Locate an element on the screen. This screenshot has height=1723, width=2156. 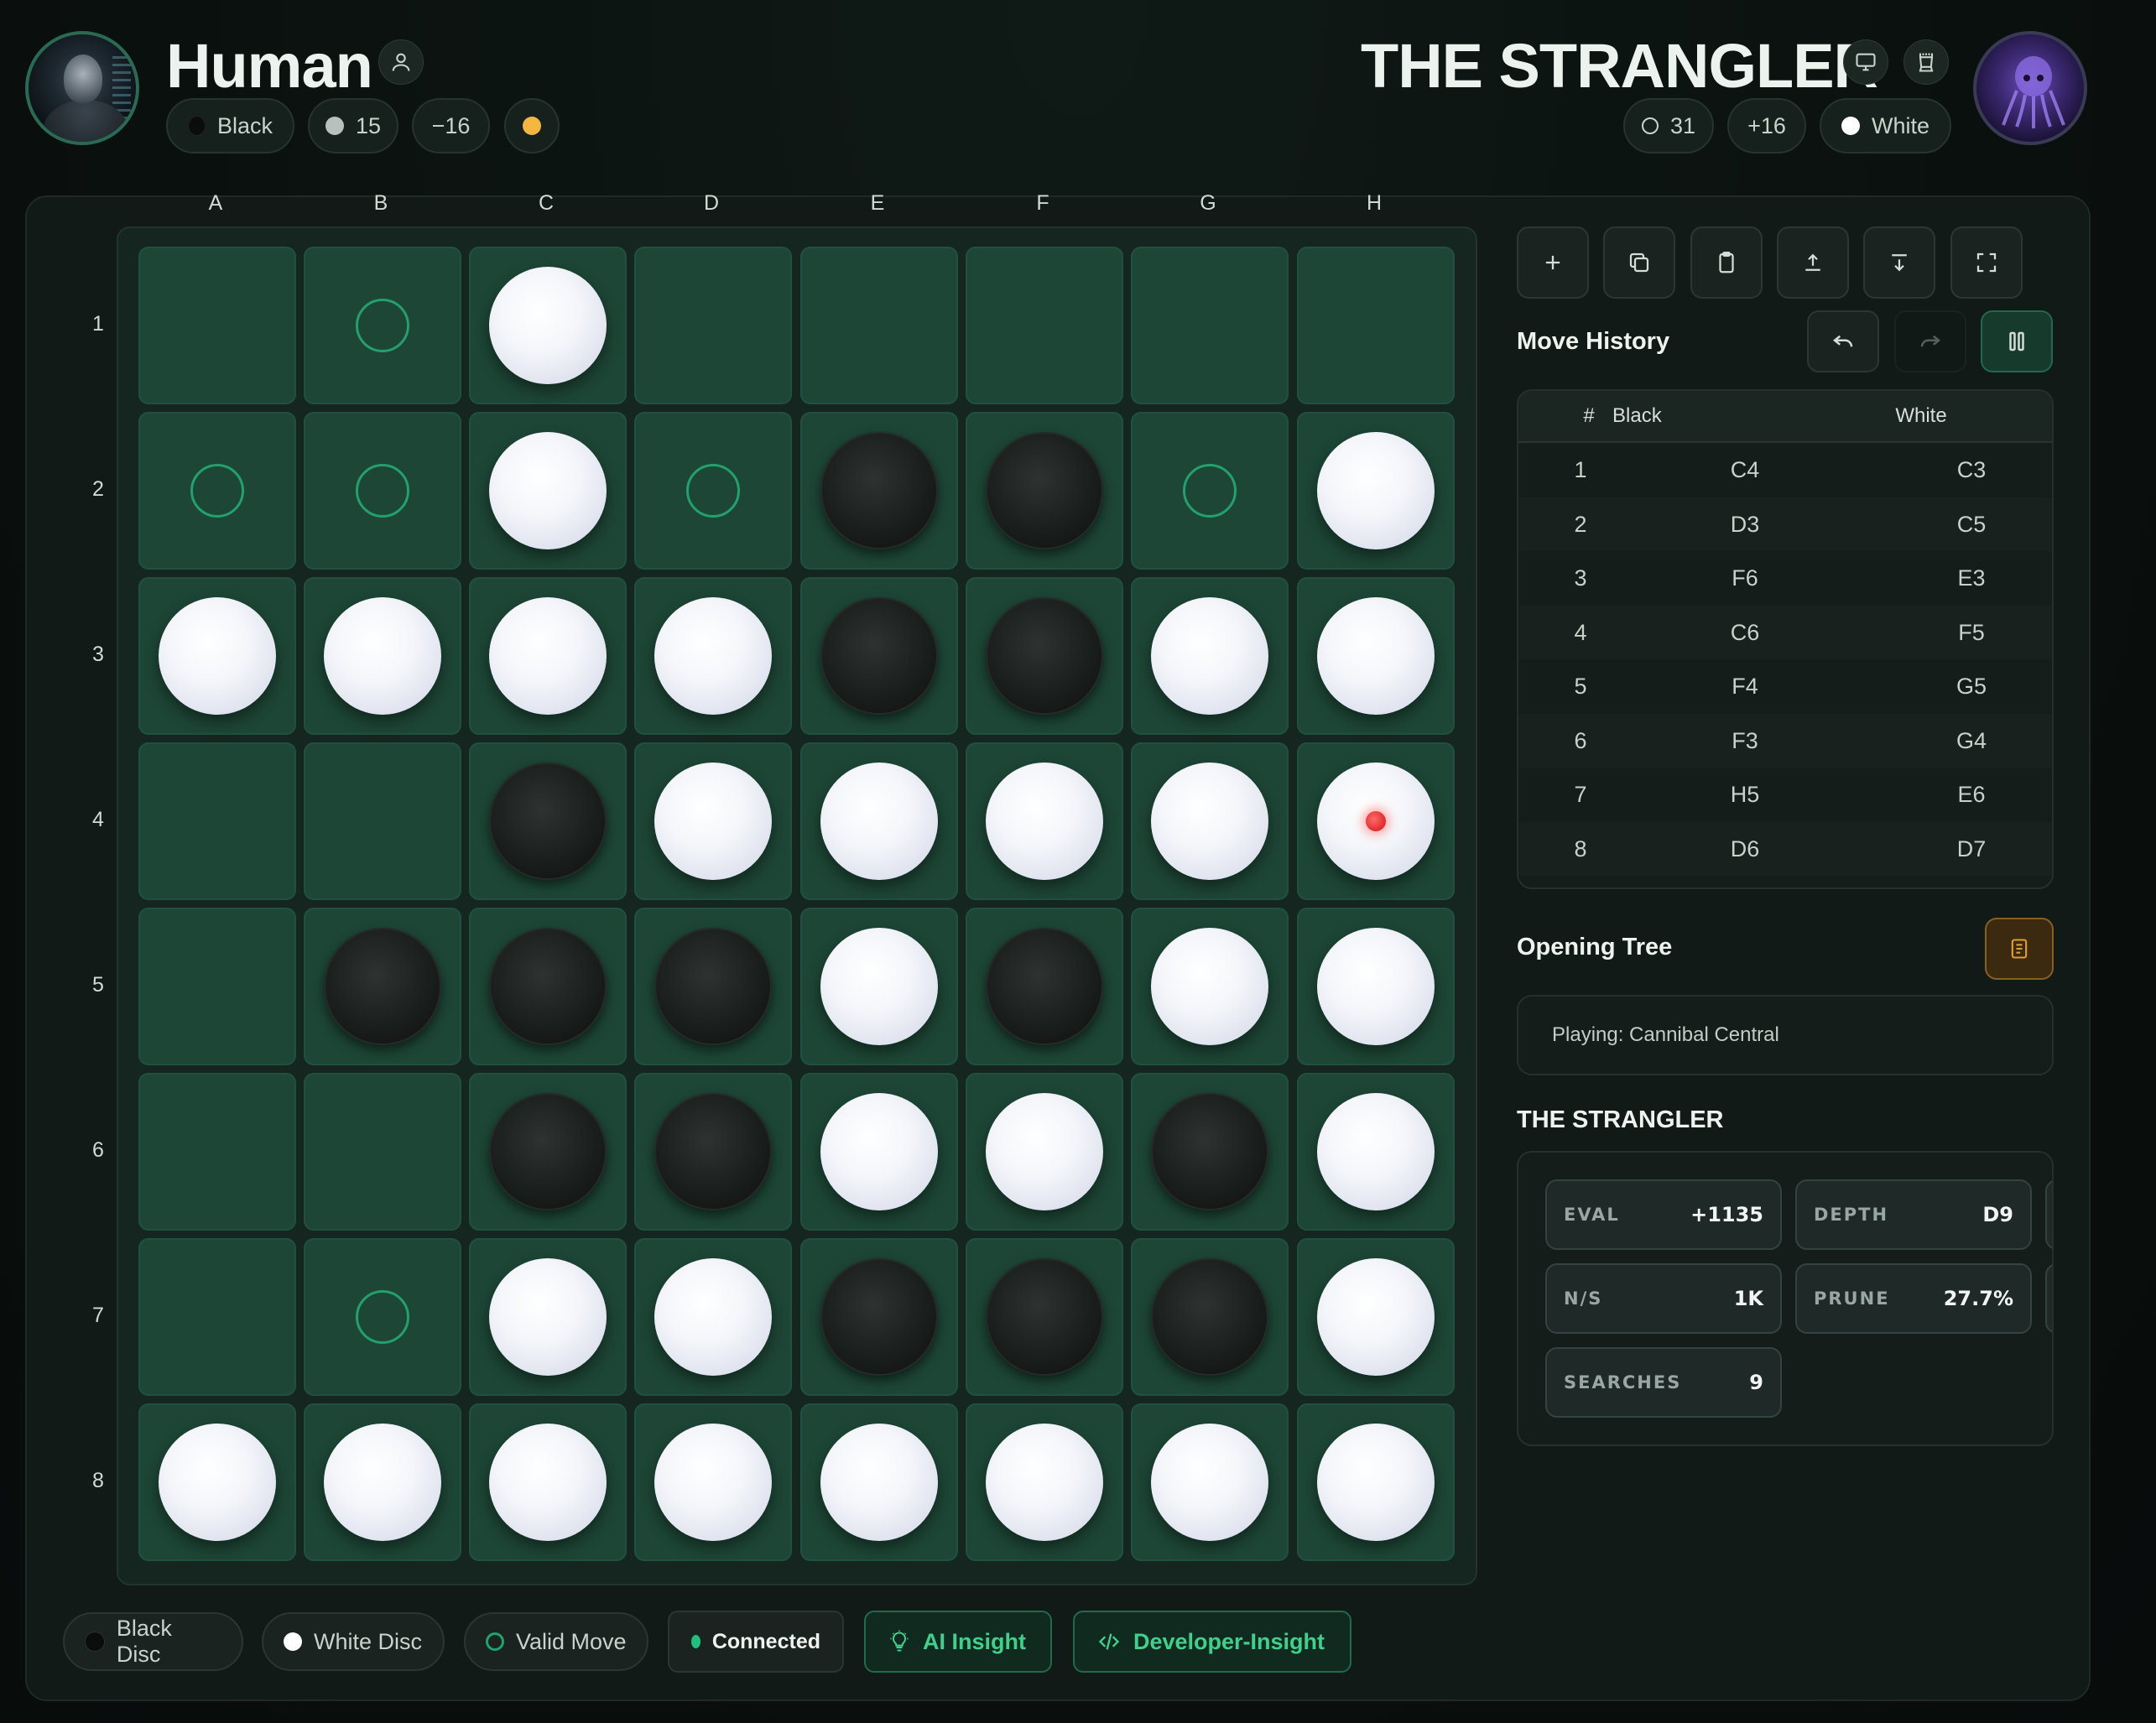
ai-disc-count-value: 31 is located at coordinates (1682, 125).